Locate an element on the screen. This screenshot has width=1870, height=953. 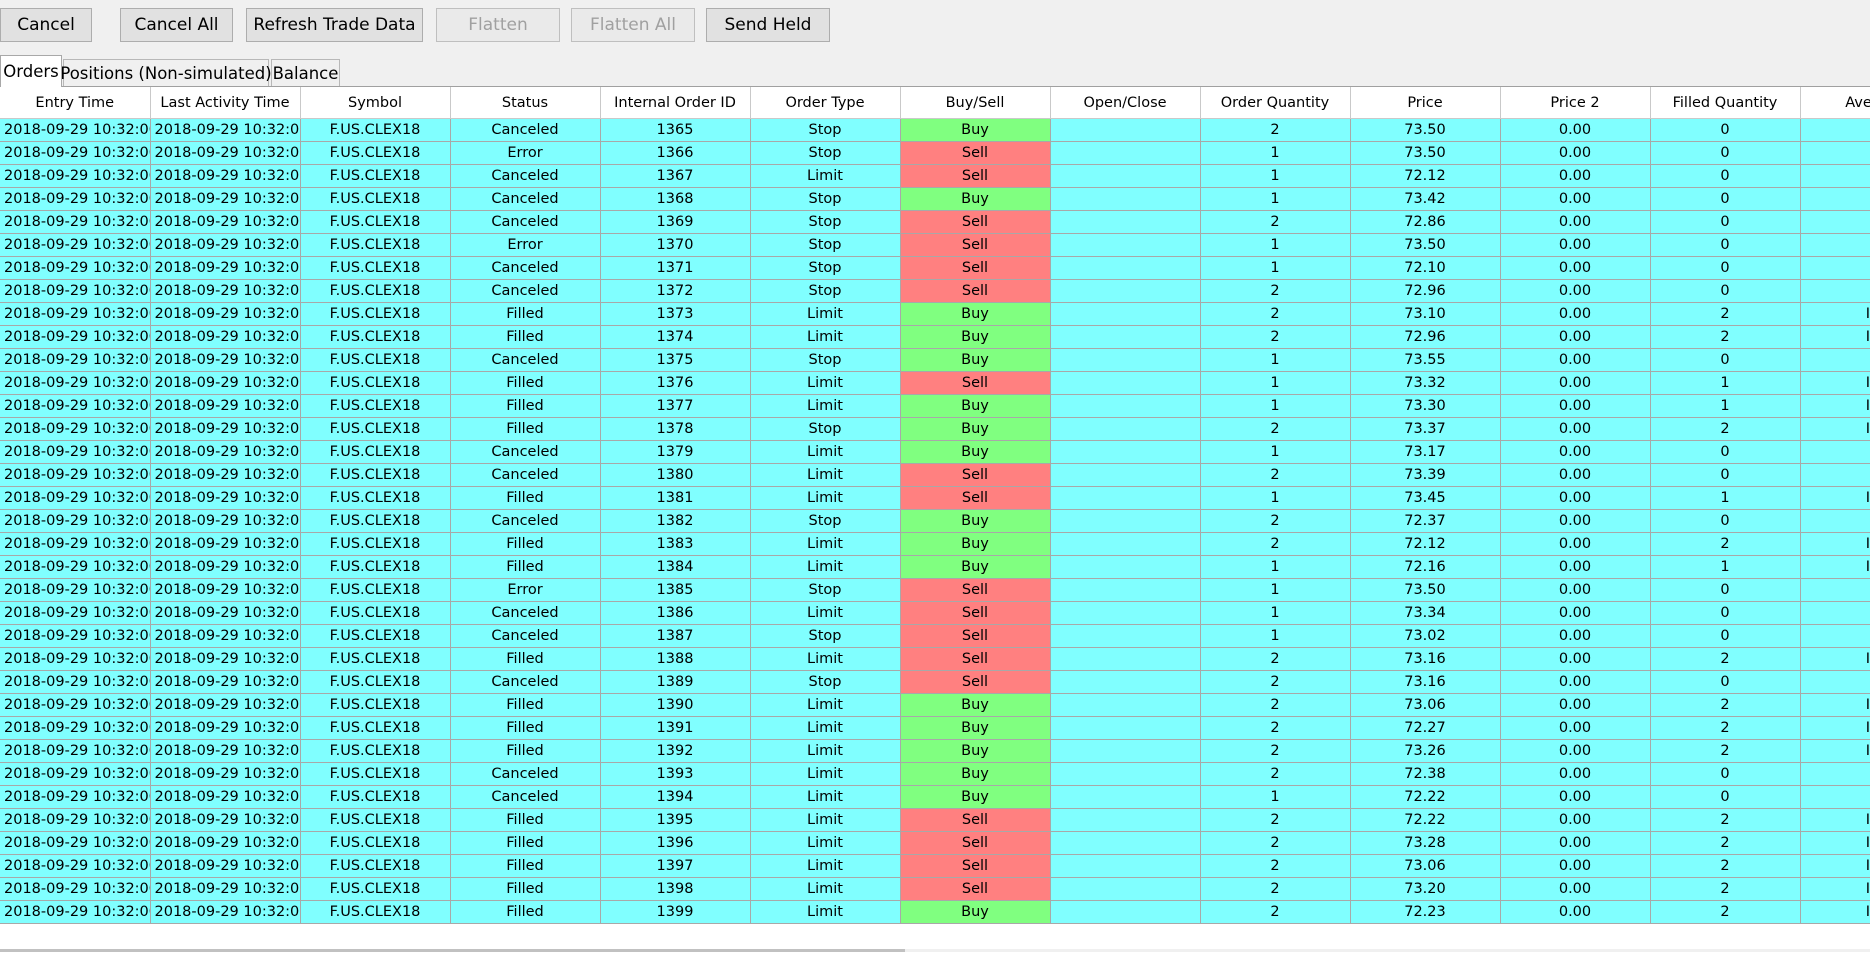
column-header: Symbol is located at coordinates (375, 103).